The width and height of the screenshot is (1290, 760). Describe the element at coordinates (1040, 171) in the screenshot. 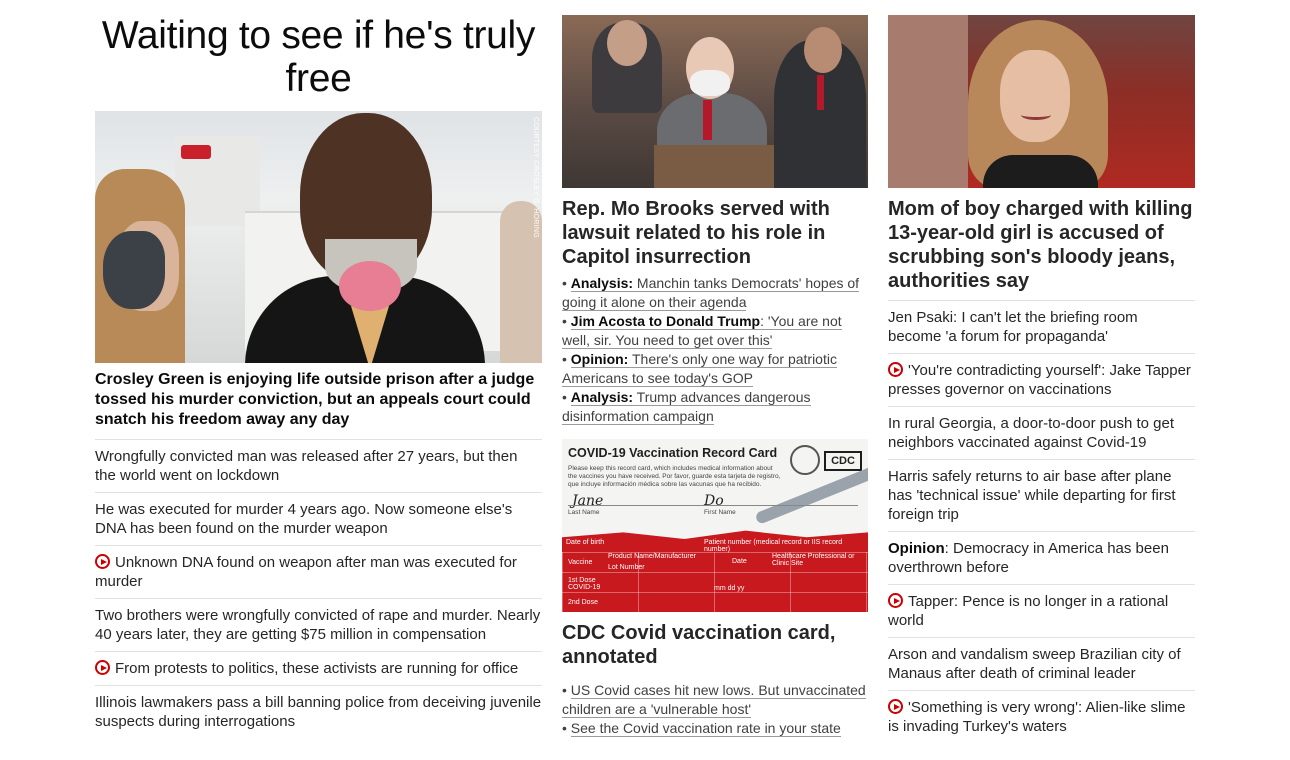

I see `girl-top` at that location.